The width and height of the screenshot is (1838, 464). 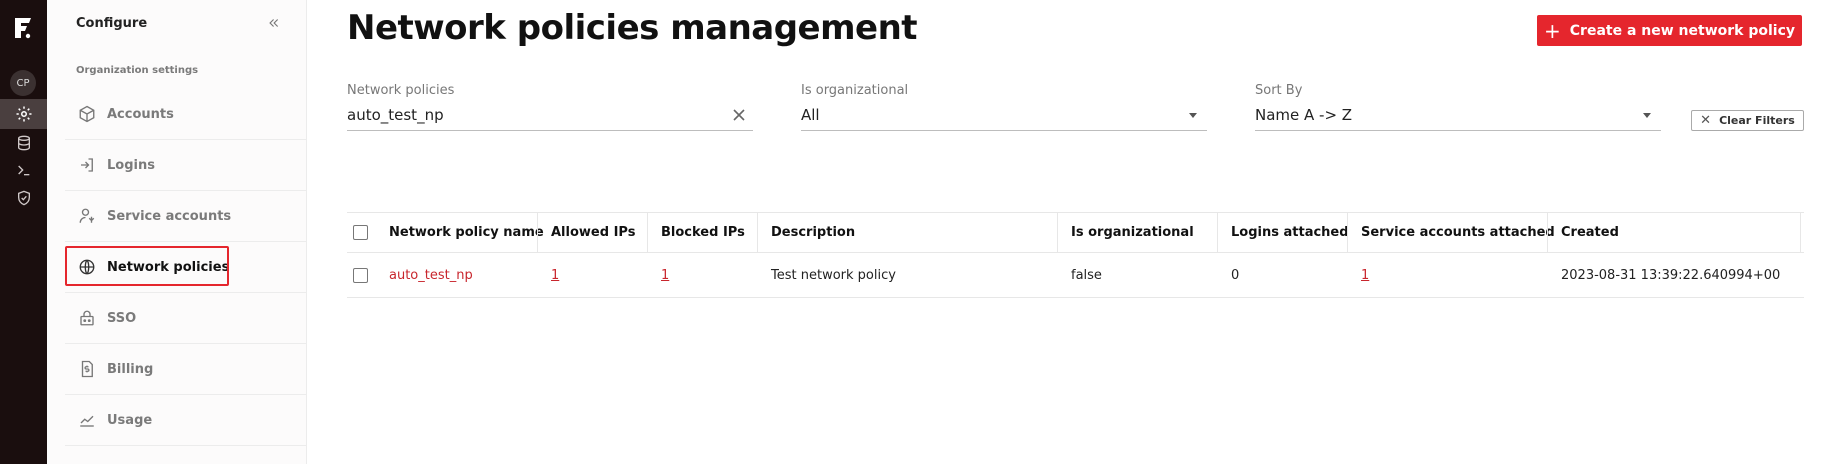 What do you see at coordinates (739, 115) in the screenshot?
I see `clear-input-icon` at bounding box center [739, 115].